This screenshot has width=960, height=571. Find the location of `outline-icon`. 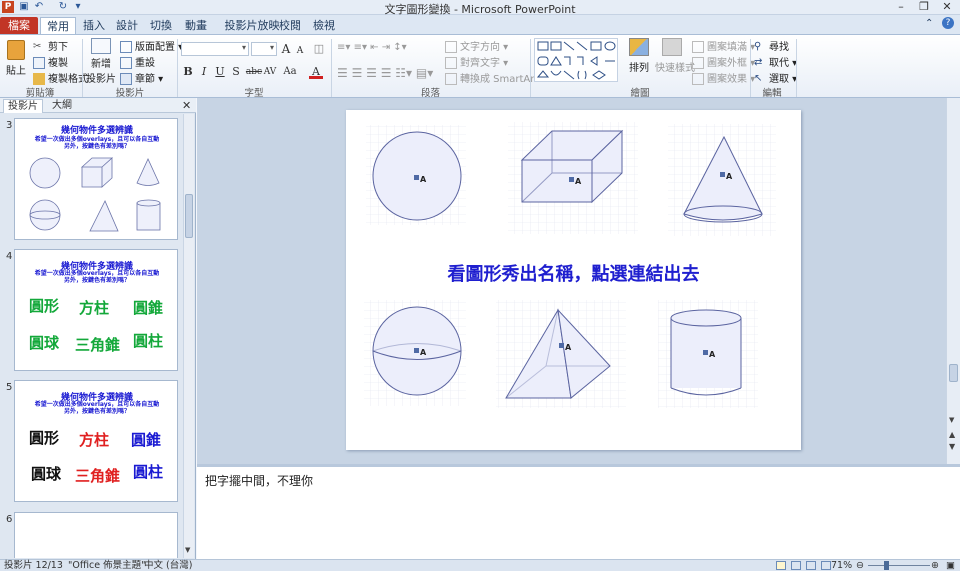

outline-icon is located at coordinates (698, 63).